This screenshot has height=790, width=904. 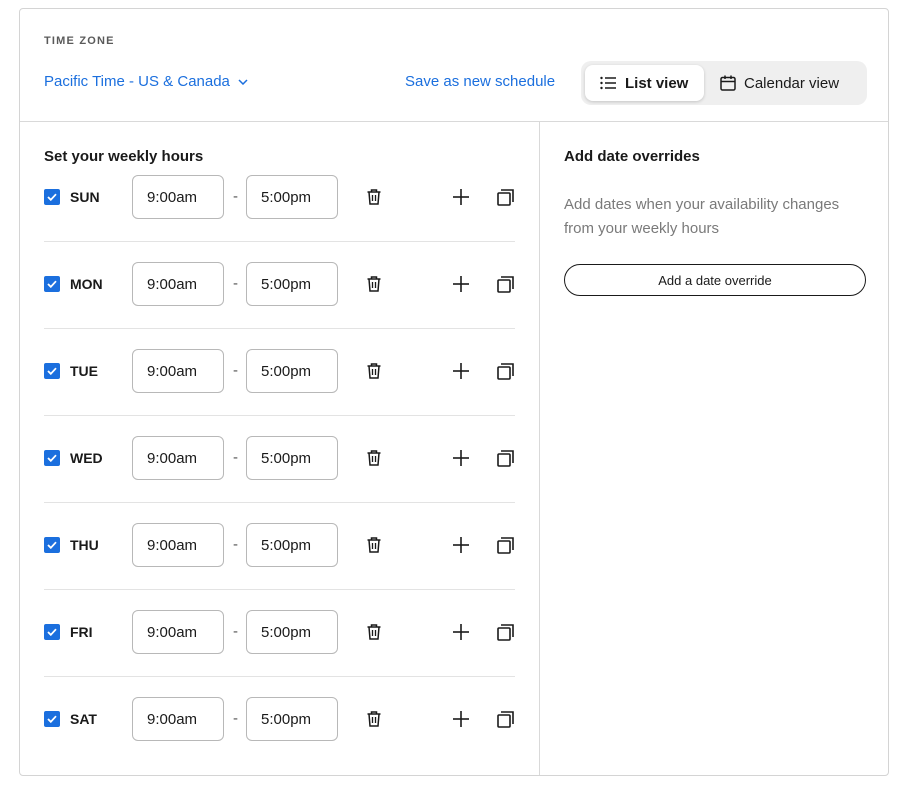 I want to click on chevron-down-icon, so click(x=243, y=81).